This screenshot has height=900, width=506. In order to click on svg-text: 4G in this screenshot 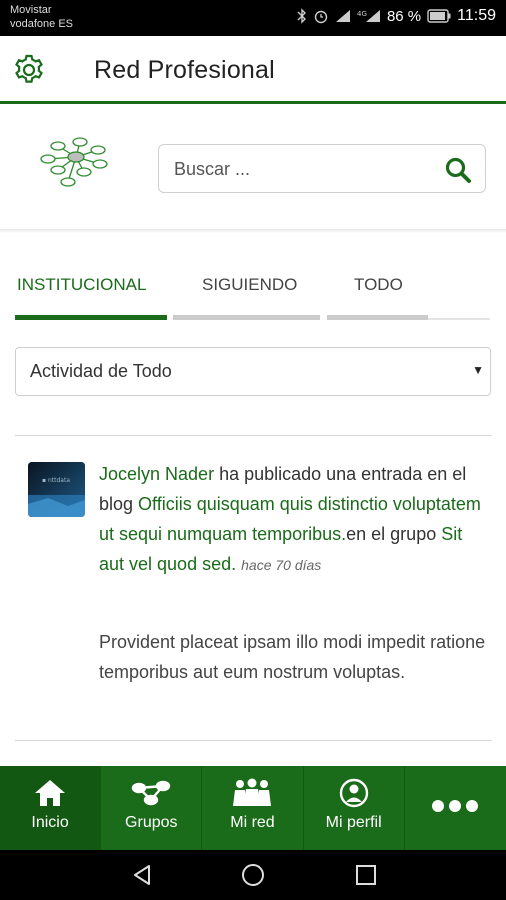, I will do `click(362, 14)`.